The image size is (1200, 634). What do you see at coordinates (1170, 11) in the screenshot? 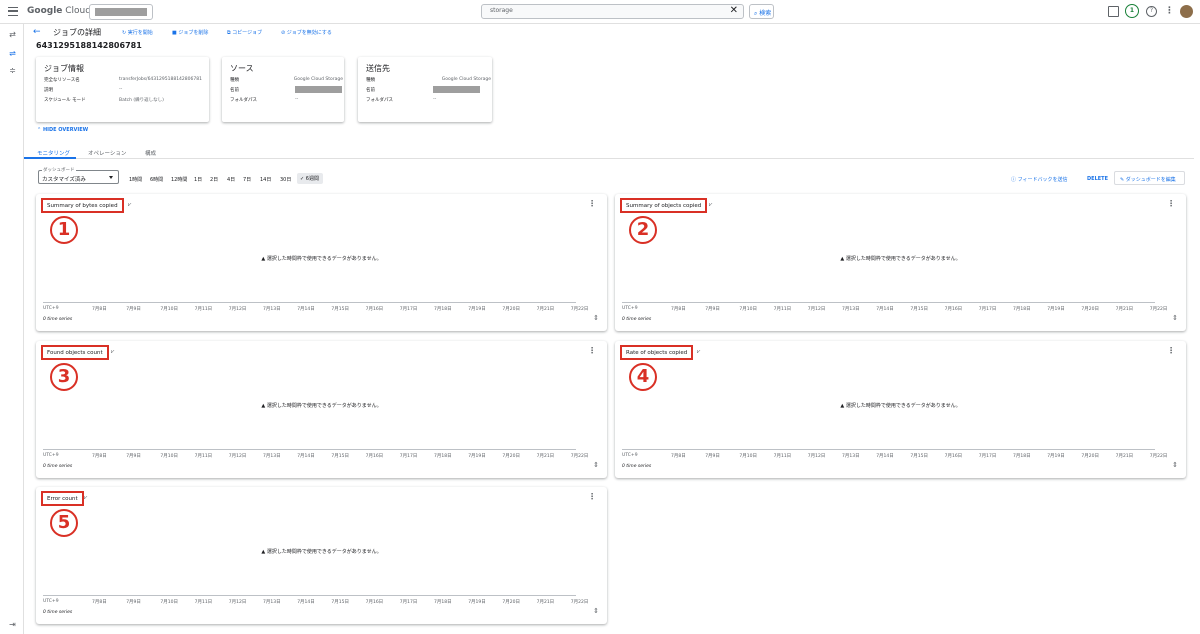
I see `more-options-icon: ⋮` at bounding box center [1170, 11].